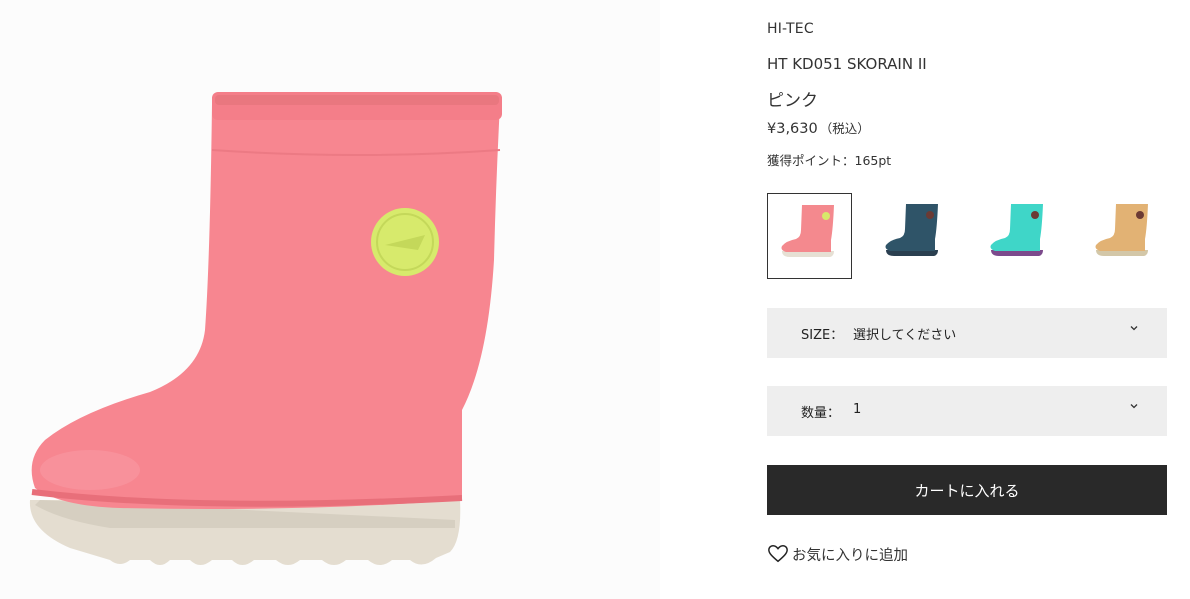 This screenshot has height=599, width=1190. I want to click on swatch-beige, so click(1124, 236).